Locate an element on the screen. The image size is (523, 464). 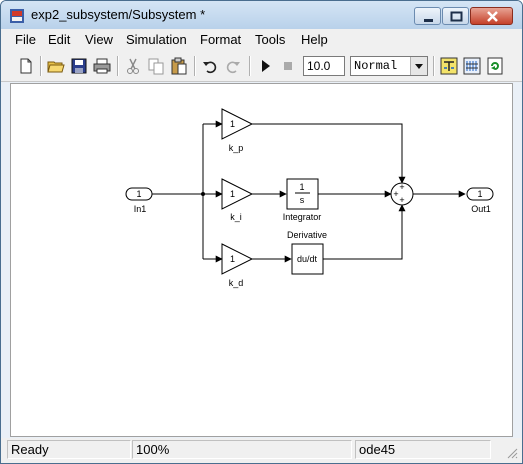
menu-help: Help is located at coordinates (314, 39).